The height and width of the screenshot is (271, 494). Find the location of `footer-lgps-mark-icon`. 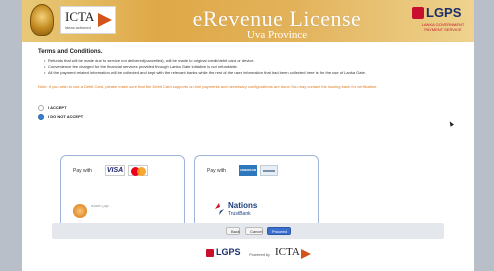

footer-lgps-mark-icon is located at coordinates (210, 253).